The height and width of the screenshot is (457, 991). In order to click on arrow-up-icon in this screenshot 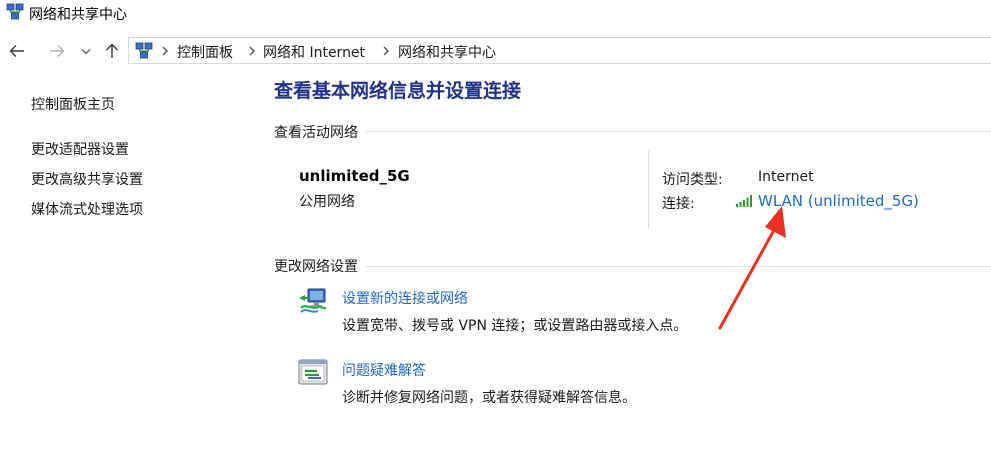, I will do `click(112, 50)`.